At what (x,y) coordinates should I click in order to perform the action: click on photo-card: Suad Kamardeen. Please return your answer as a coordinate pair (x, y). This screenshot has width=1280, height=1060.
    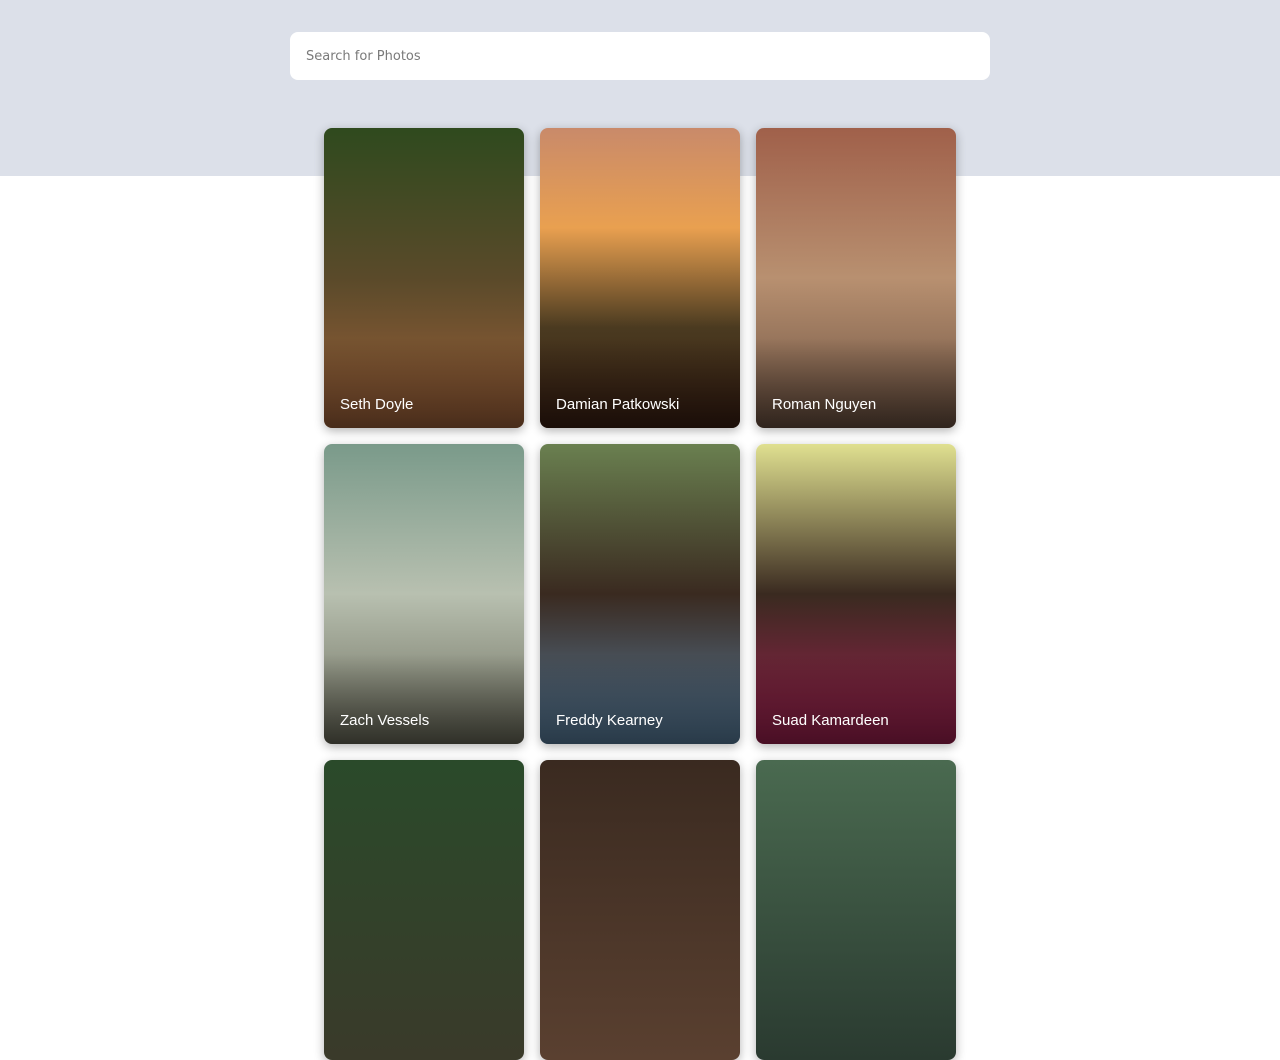
    Looking at the image, I should click on (856, 594).